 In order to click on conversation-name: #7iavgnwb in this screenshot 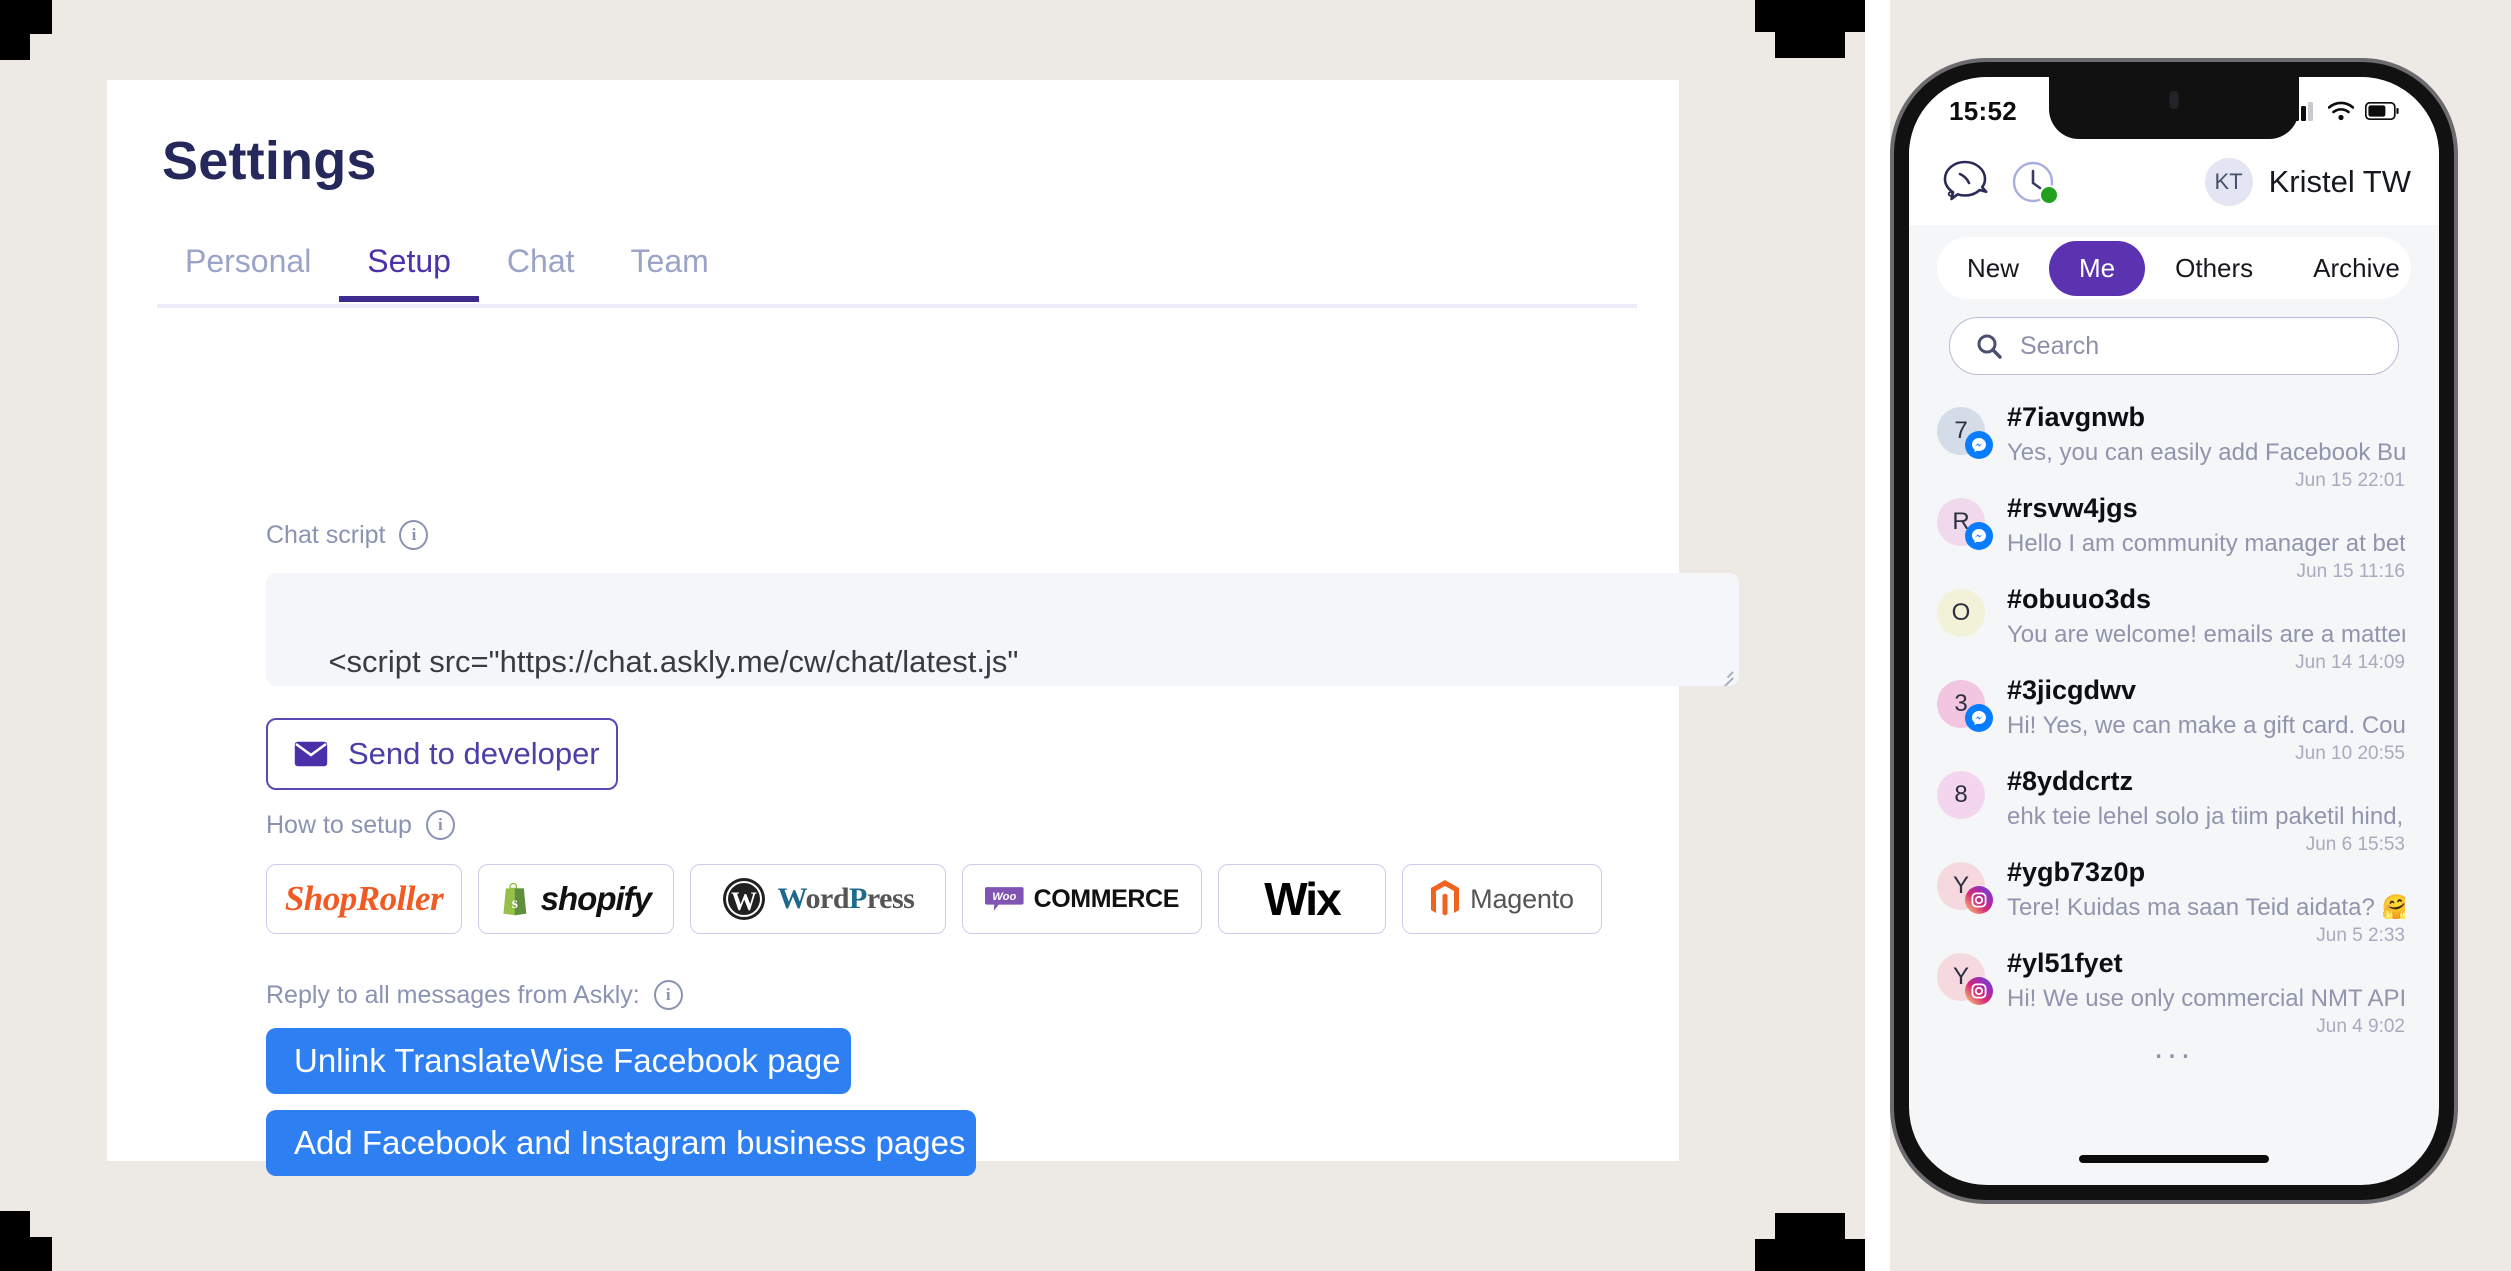, I will do `click(2076, 417)`.